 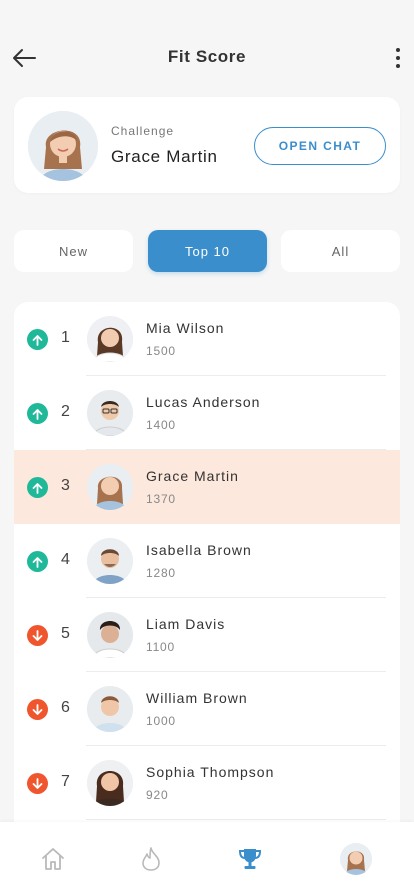 I want to click on home-icon, so click(x=53, y=859).